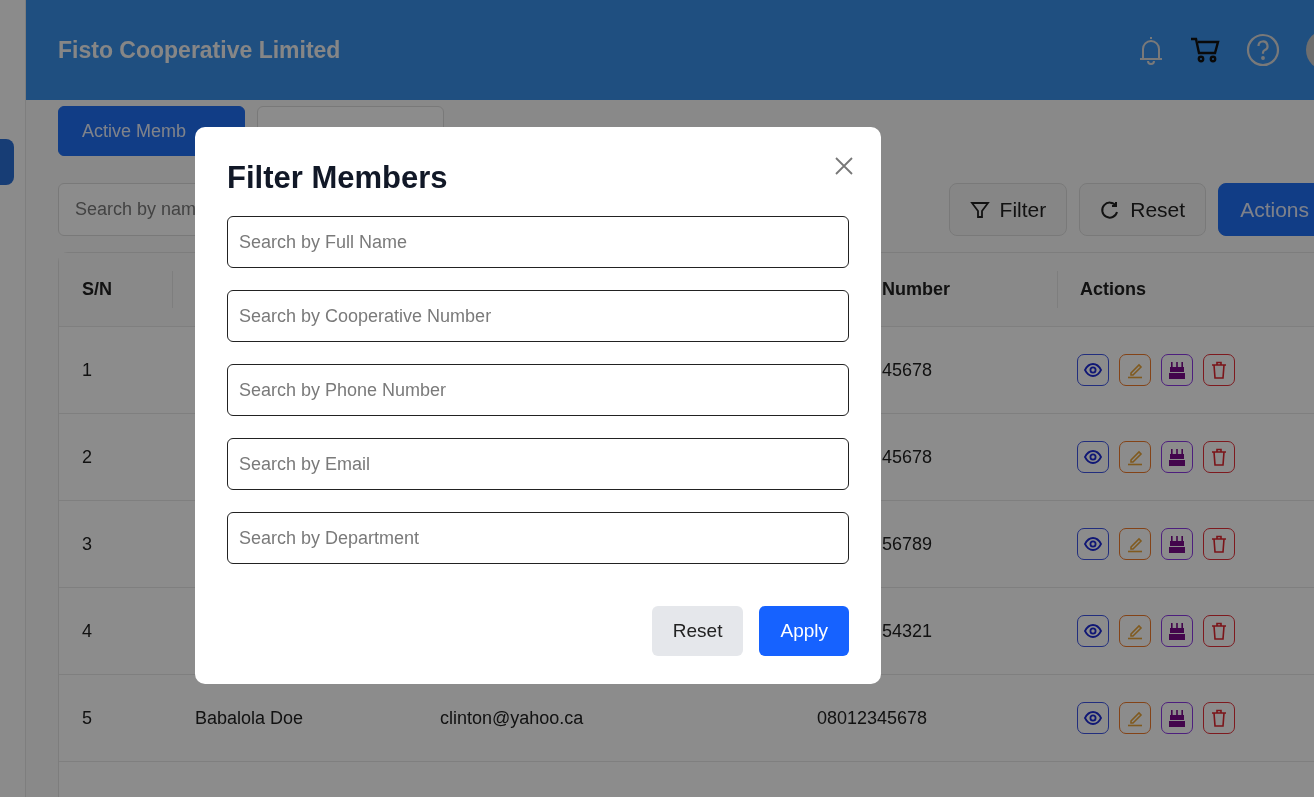 This screenshot has width=1314, height=797. Describe the element at coordinates (97, 289) in the screenshot. I see `column-header: S/N` at that location.